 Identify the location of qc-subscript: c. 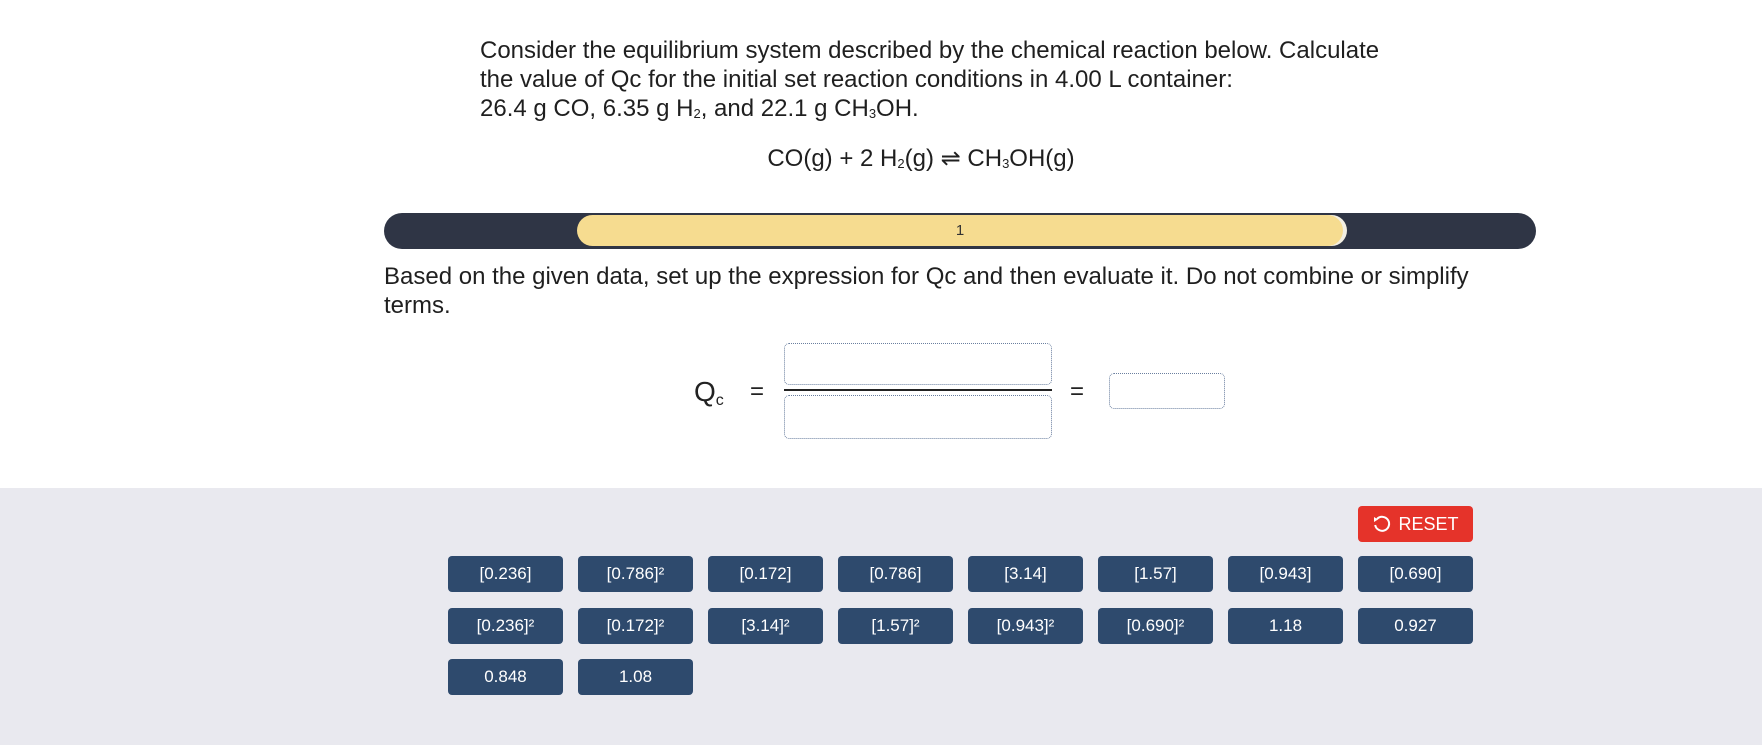
(719, 400).